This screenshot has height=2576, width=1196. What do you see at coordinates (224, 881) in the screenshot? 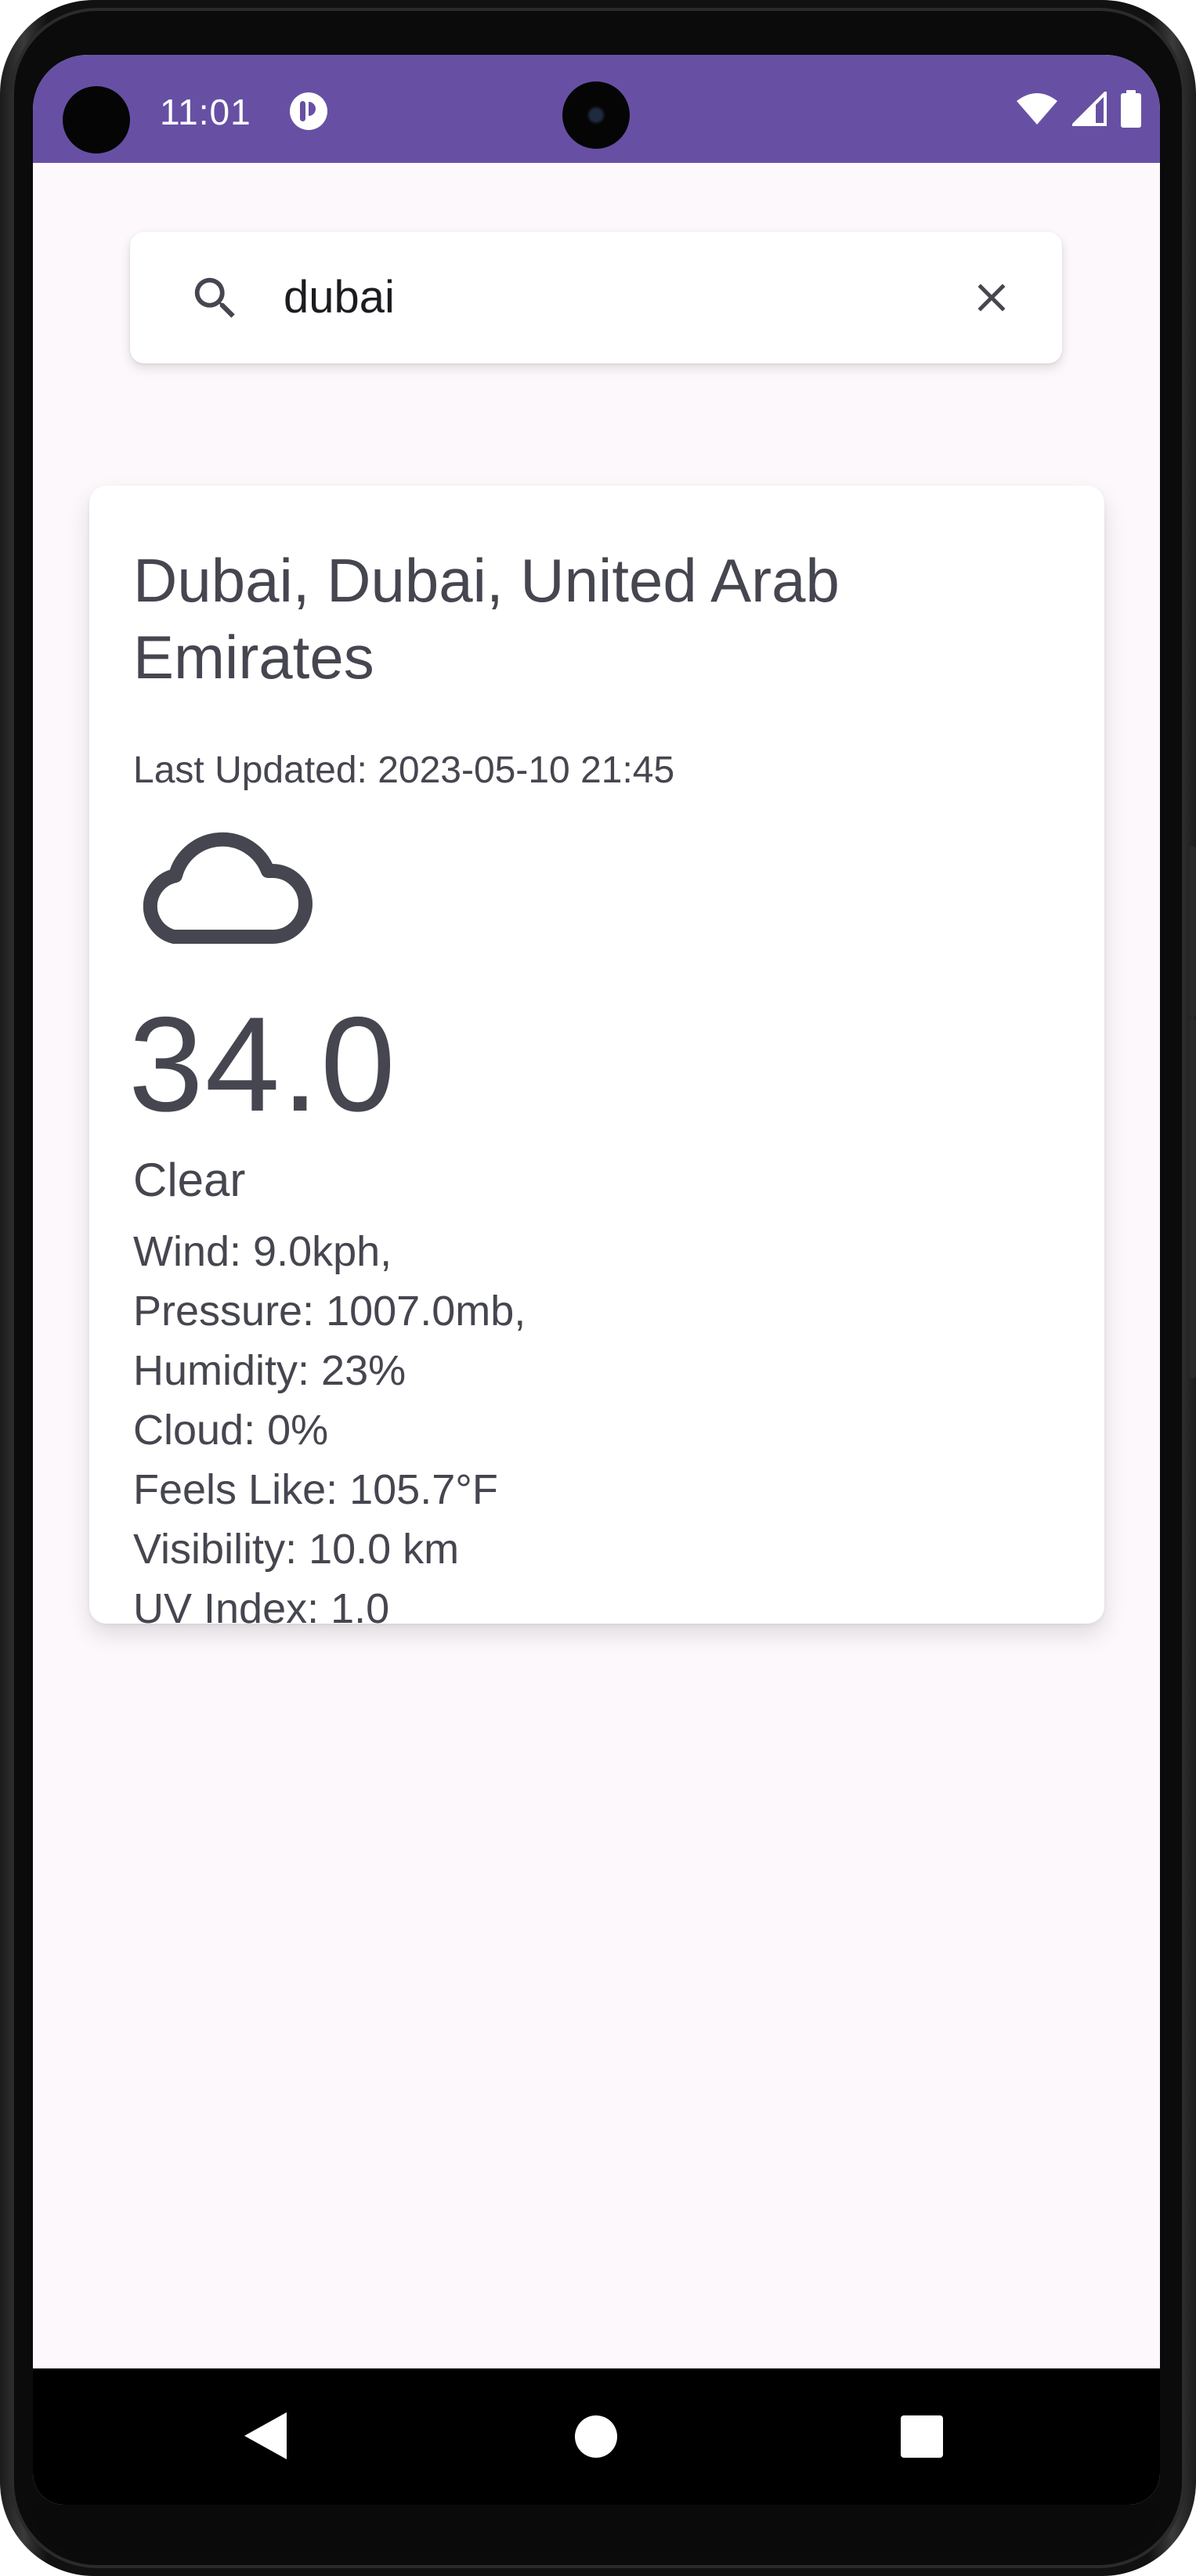
I see `cloud-icon` at bounding box center [224, 881].